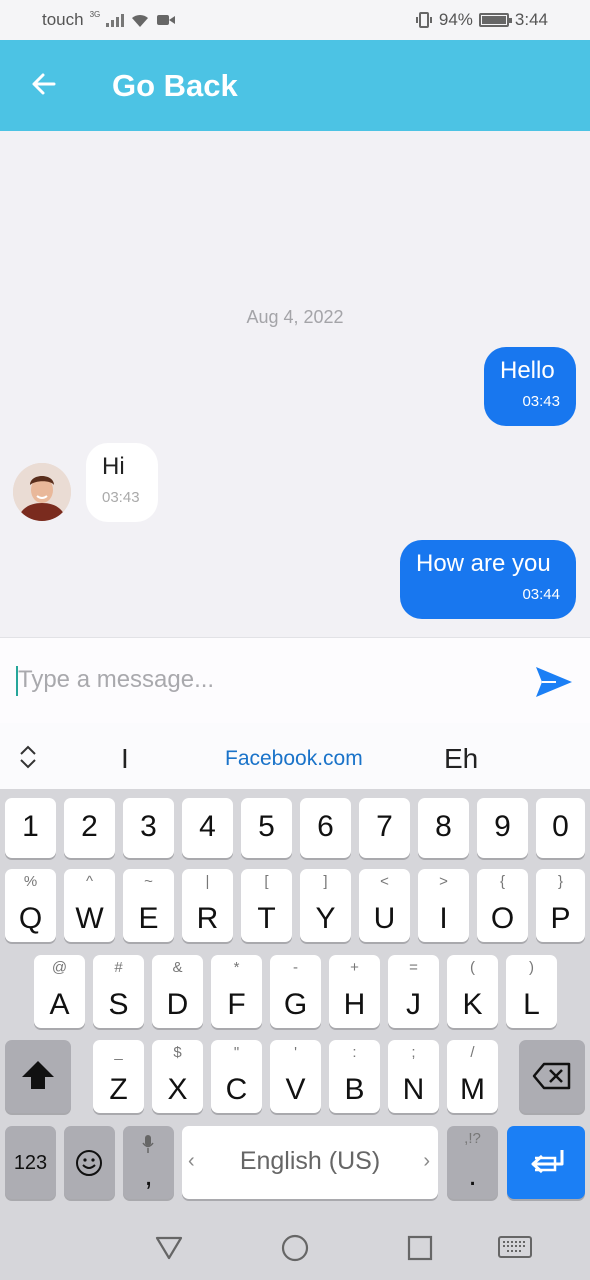 Image resolution: width=590 pixels, height=1280 pixels. Describe the element at coordinates (42, 492) in the screenshot. I see `avatar` at that location.